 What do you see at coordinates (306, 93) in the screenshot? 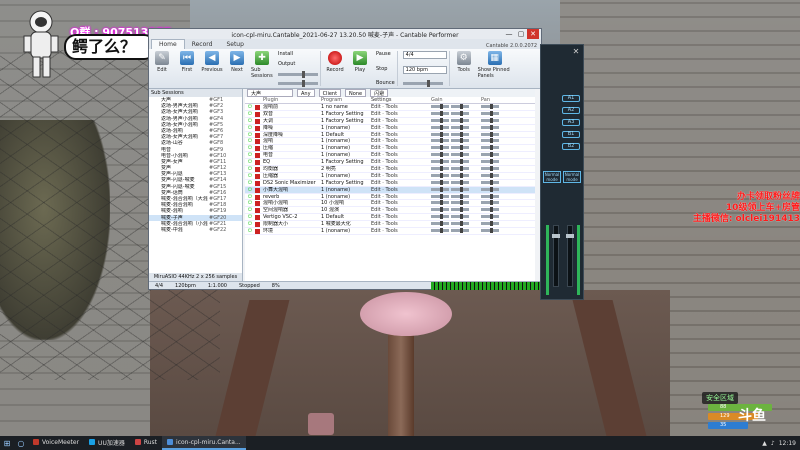
I see `any-filter: Any` at bounding box center [306, 93].